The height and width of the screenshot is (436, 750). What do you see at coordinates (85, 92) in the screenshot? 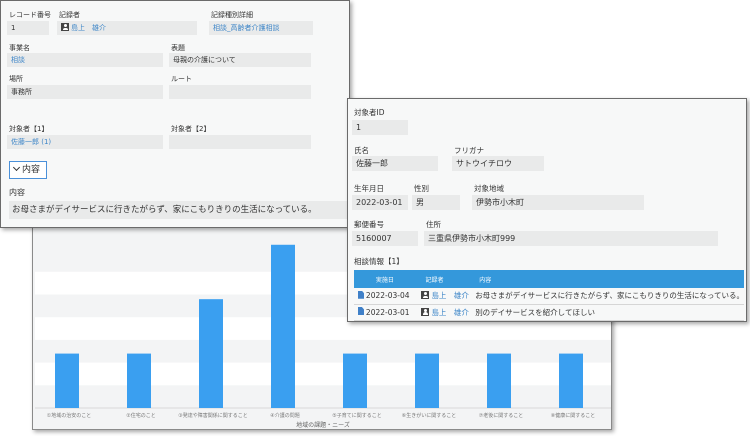
I see `place-field: 事務所` at bounding box center [85, 92].